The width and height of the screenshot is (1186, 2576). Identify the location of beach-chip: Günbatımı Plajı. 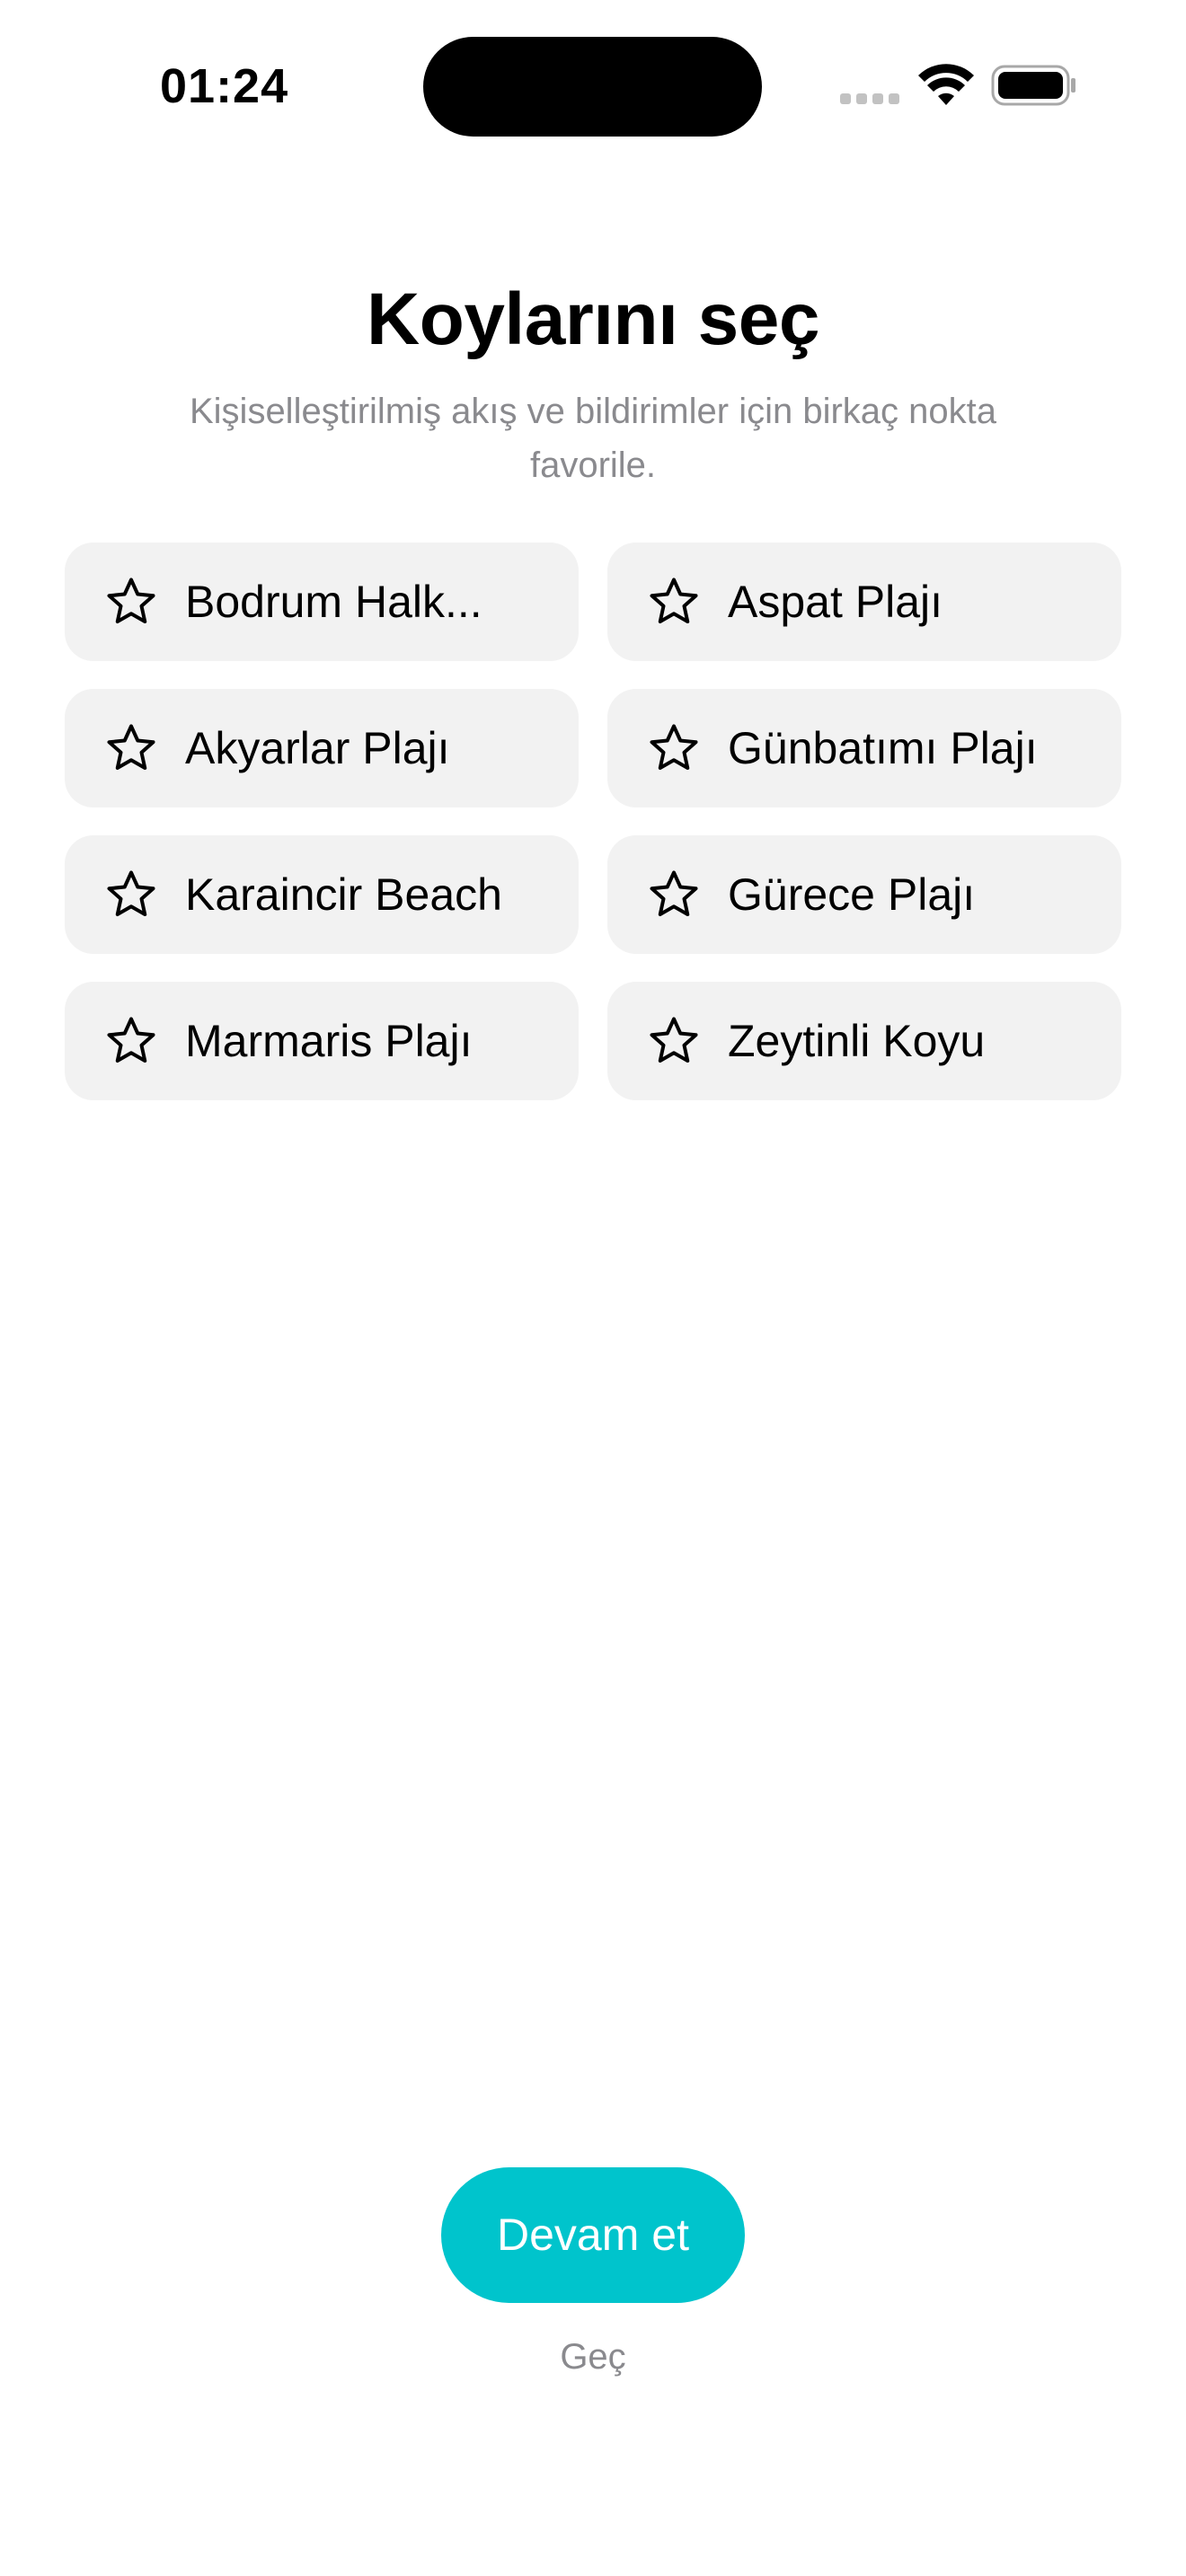
(864, 748).